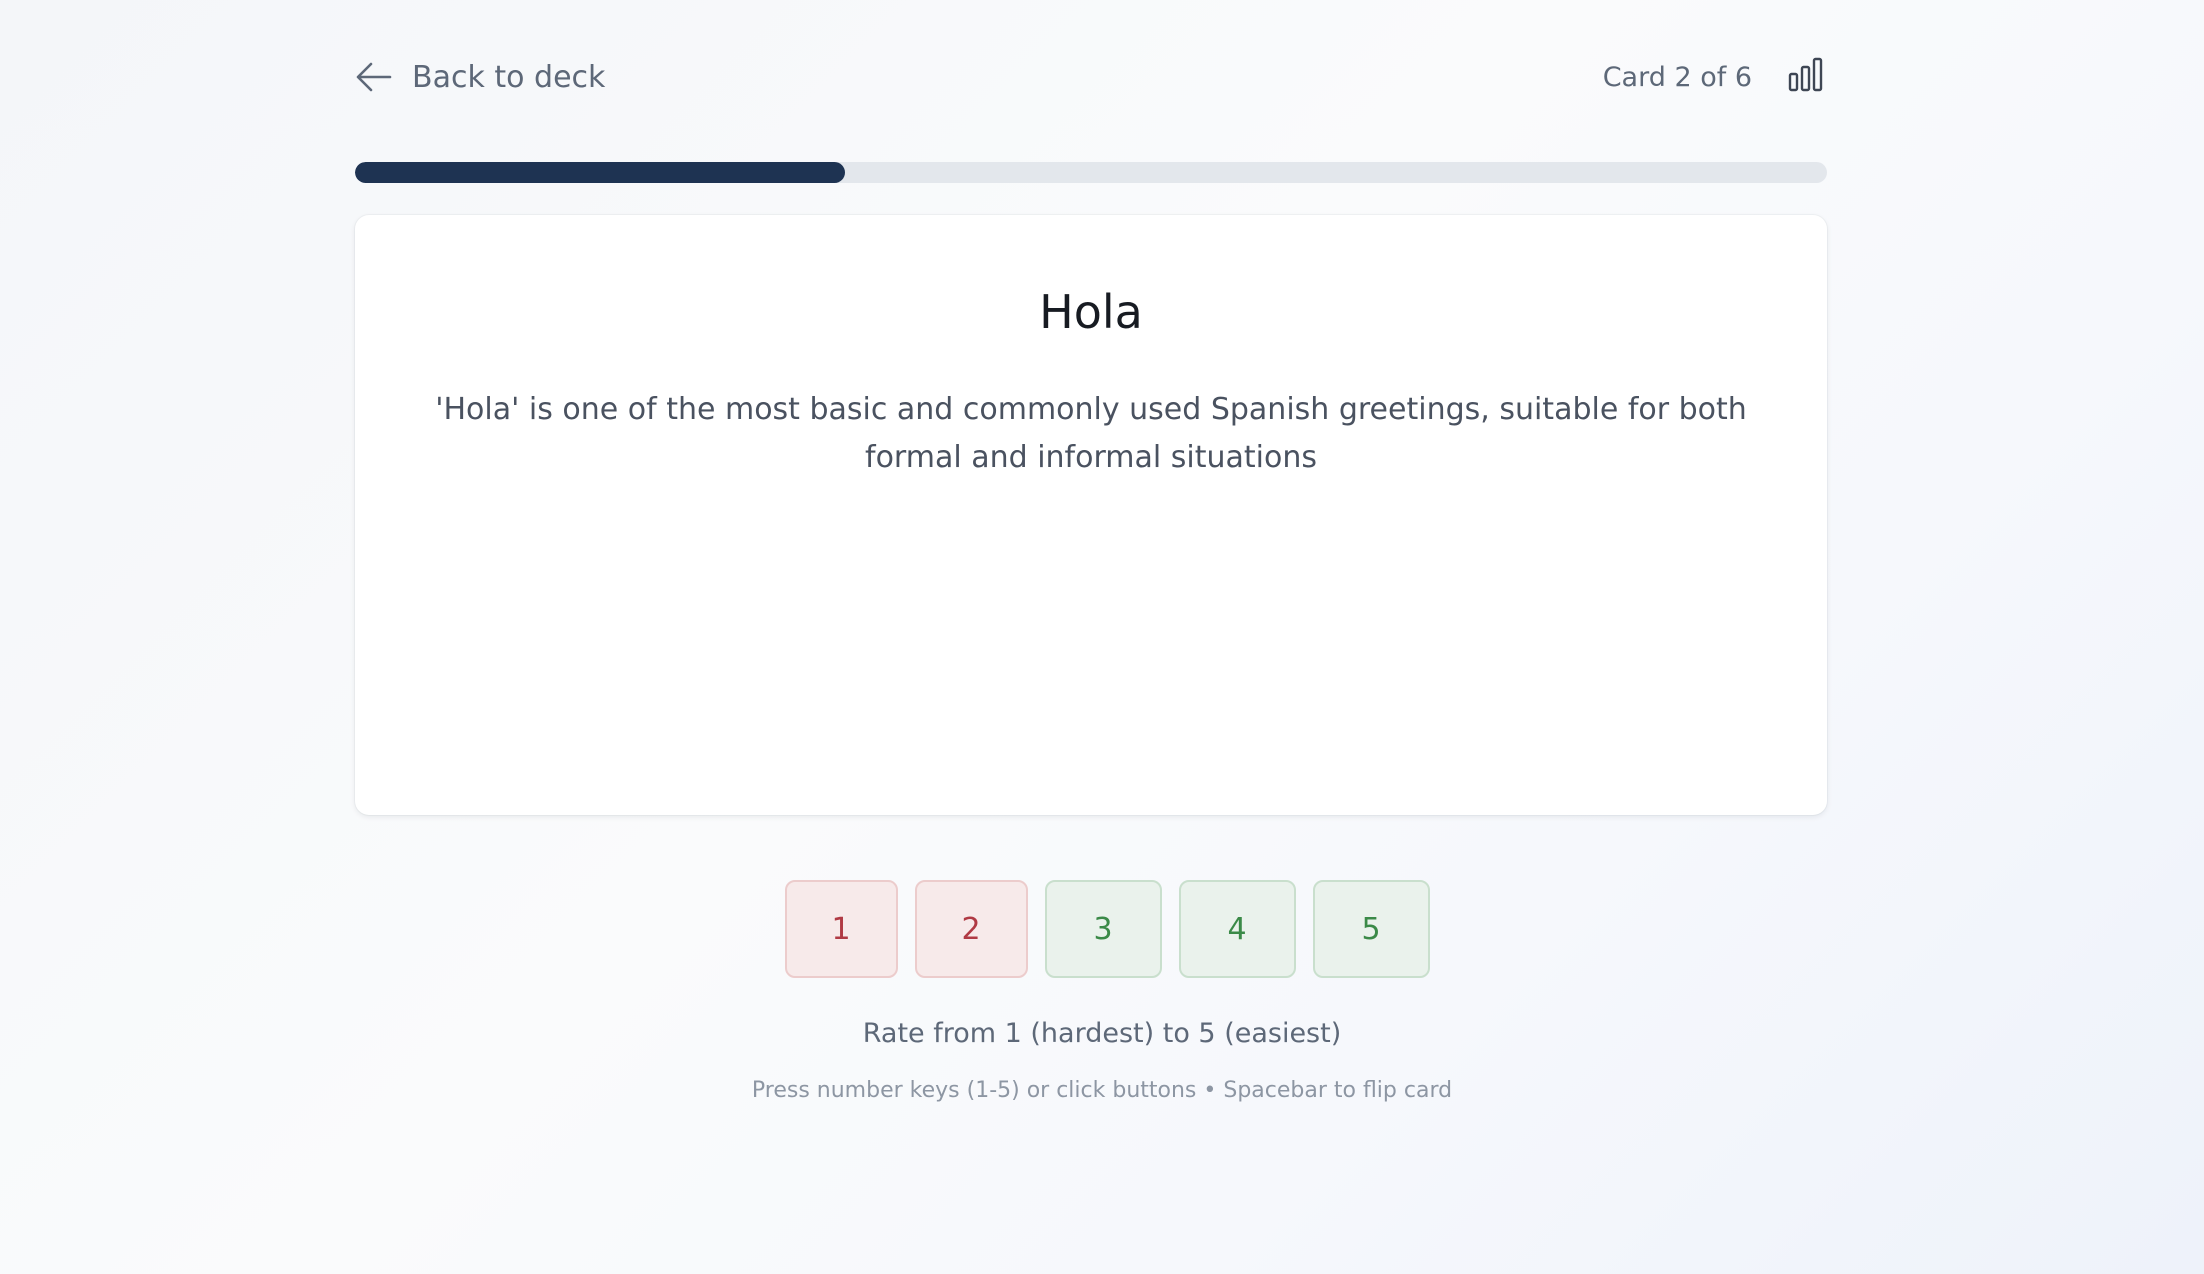  I want to click on rating-button-4: 4, so click(1237, 929).